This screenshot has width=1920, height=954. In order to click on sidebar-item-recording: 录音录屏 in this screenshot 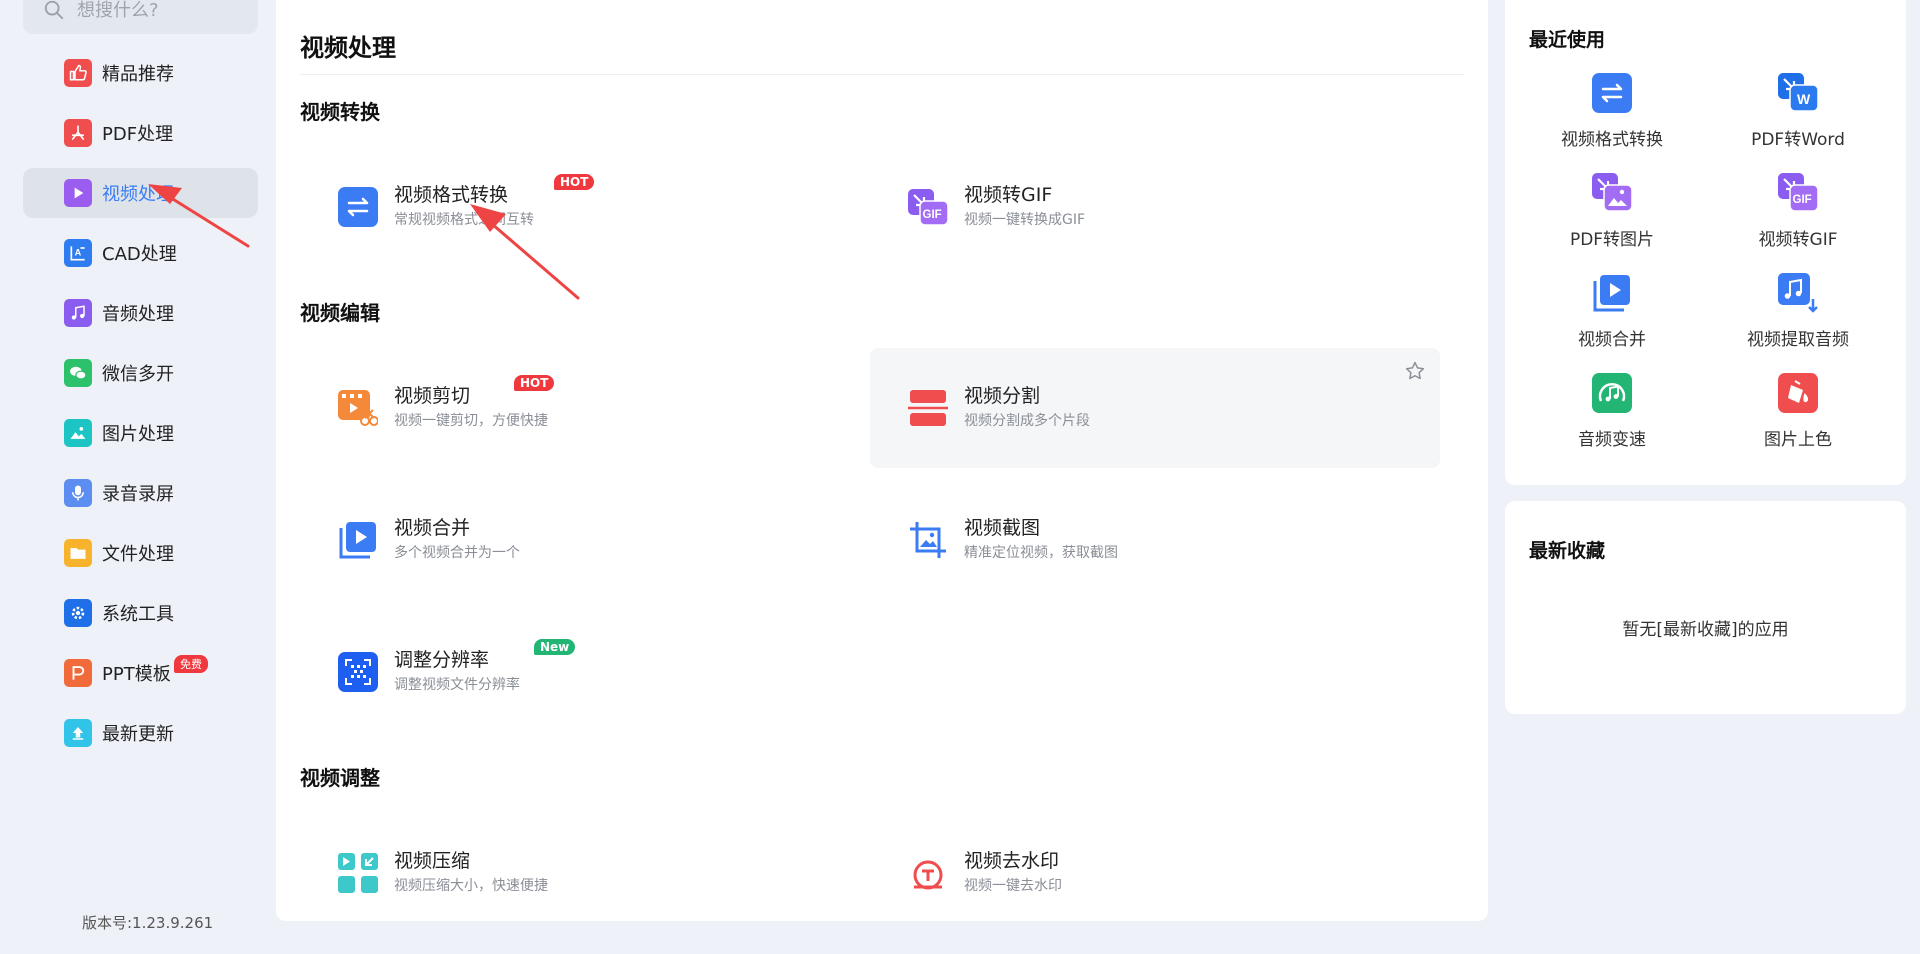, I will do `click(140, 493)`.